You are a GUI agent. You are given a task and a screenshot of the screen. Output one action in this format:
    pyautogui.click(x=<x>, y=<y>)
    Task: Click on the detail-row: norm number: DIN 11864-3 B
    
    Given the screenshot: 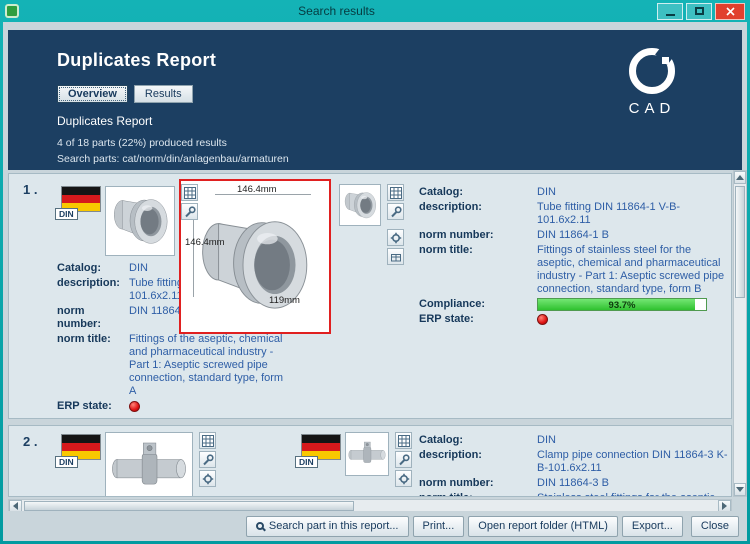 What is the action you would take?
    pyautogui.click(x=575, y=483)
    